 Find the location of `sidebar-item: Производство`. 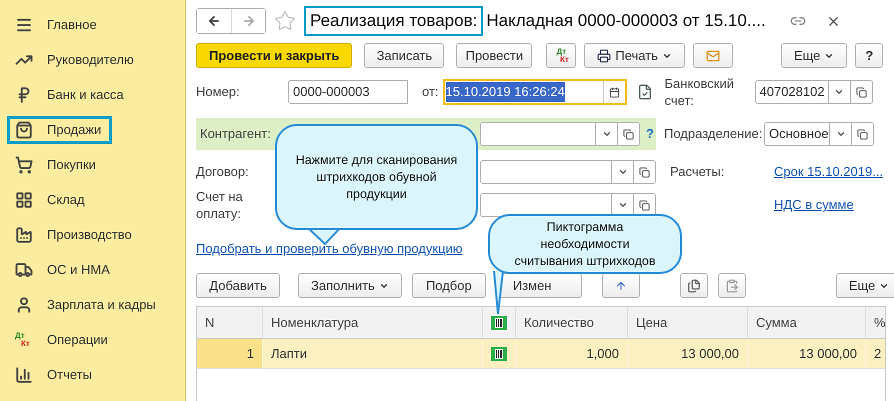

sidebar-item: Производство is located at coordinates (75, 234).